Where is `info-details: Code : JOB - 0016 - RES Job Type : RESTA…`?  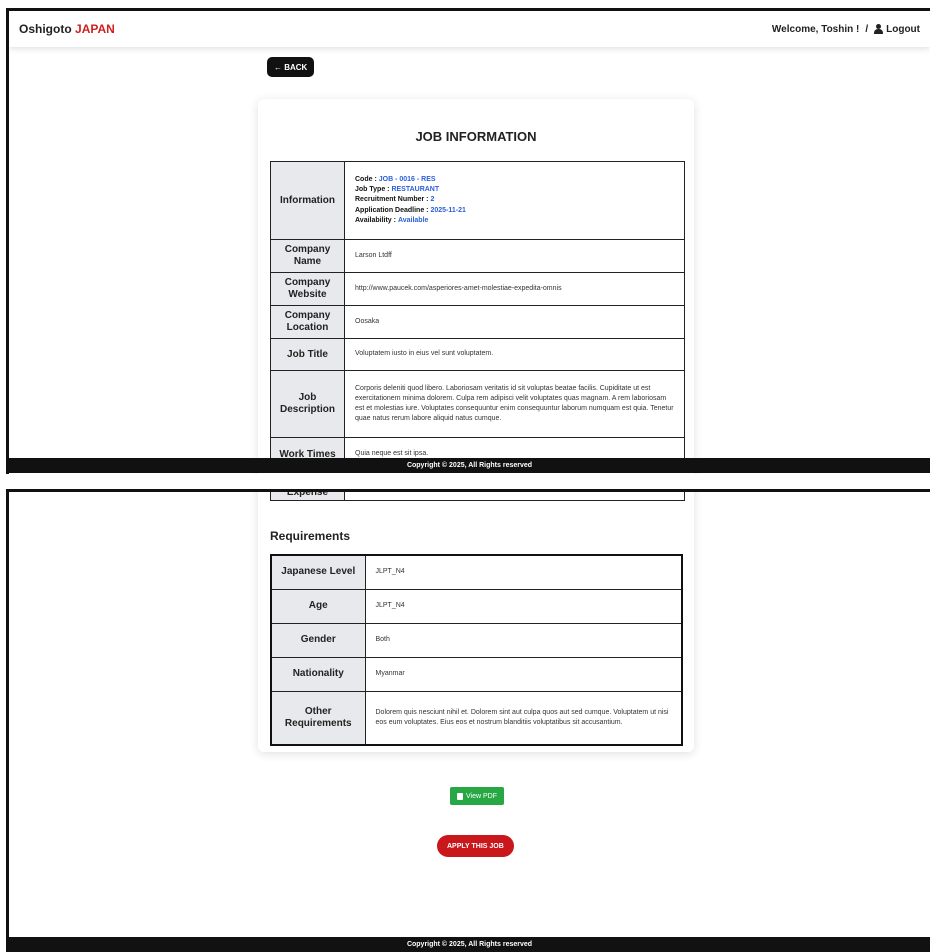 info-details: Code : JOB - 0016 - RES Job Type : RESTA… is located at coordinates (514, 200).